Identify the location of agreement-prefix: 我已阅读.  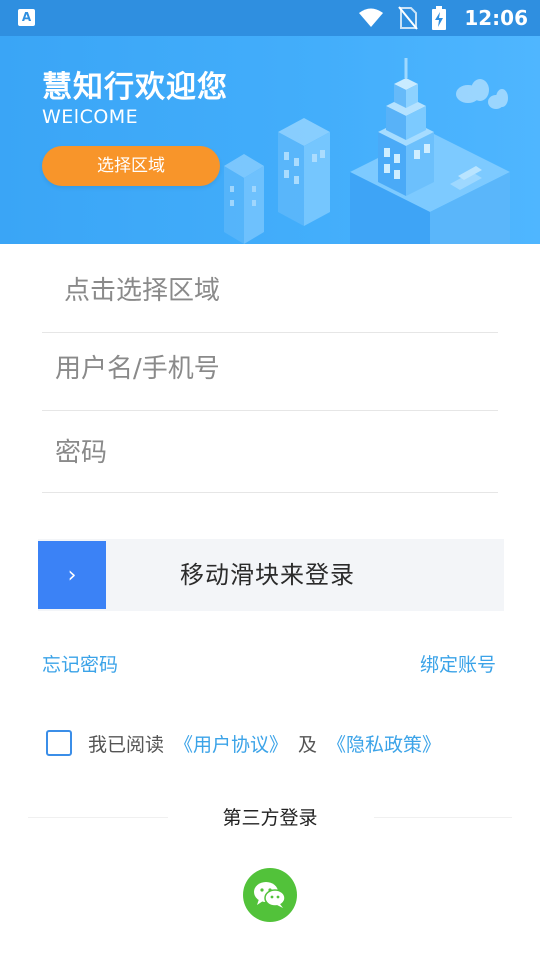
(126, 744).